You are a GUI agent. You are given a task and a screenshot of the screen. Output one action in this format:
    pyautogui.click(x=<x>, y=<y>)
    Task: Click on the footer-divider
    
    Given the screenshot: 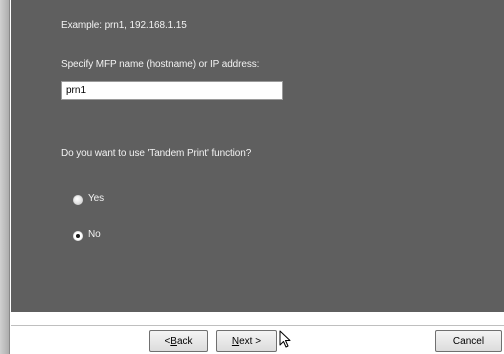 What is the action you would take?
    pyautogui.click(x=257, y=325)
    